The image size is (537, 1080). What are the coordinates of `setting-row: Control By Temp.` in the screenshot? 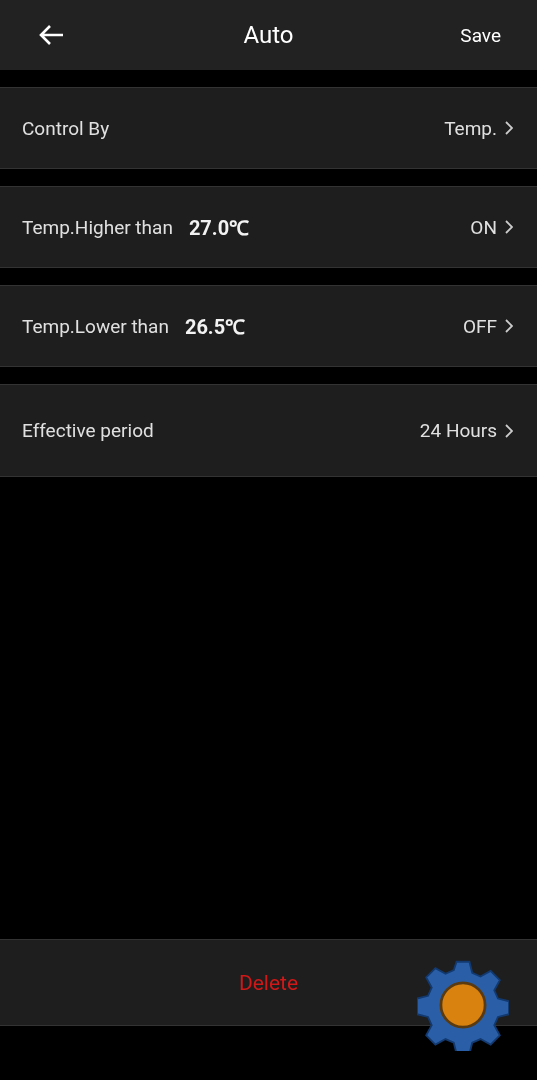 It's located at (268, 128).